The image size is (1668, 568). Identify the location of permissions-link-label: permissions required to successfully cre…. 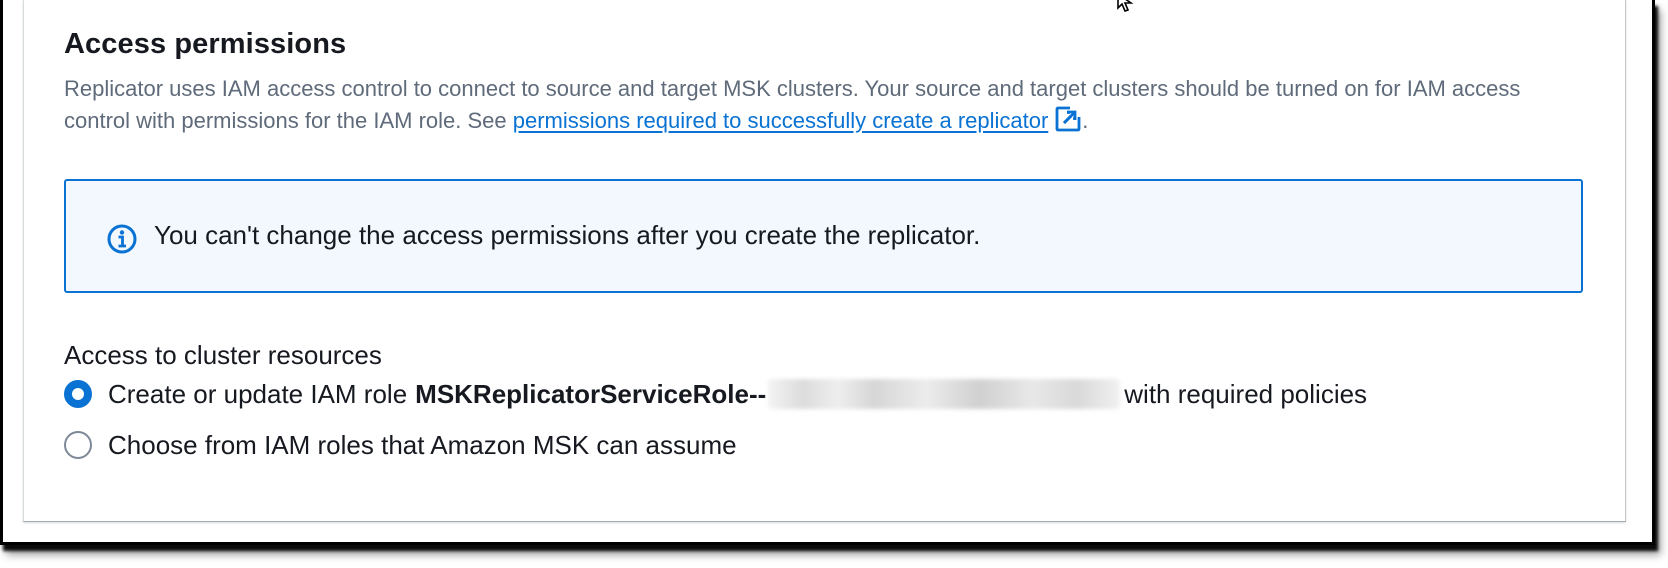
(780, 120).